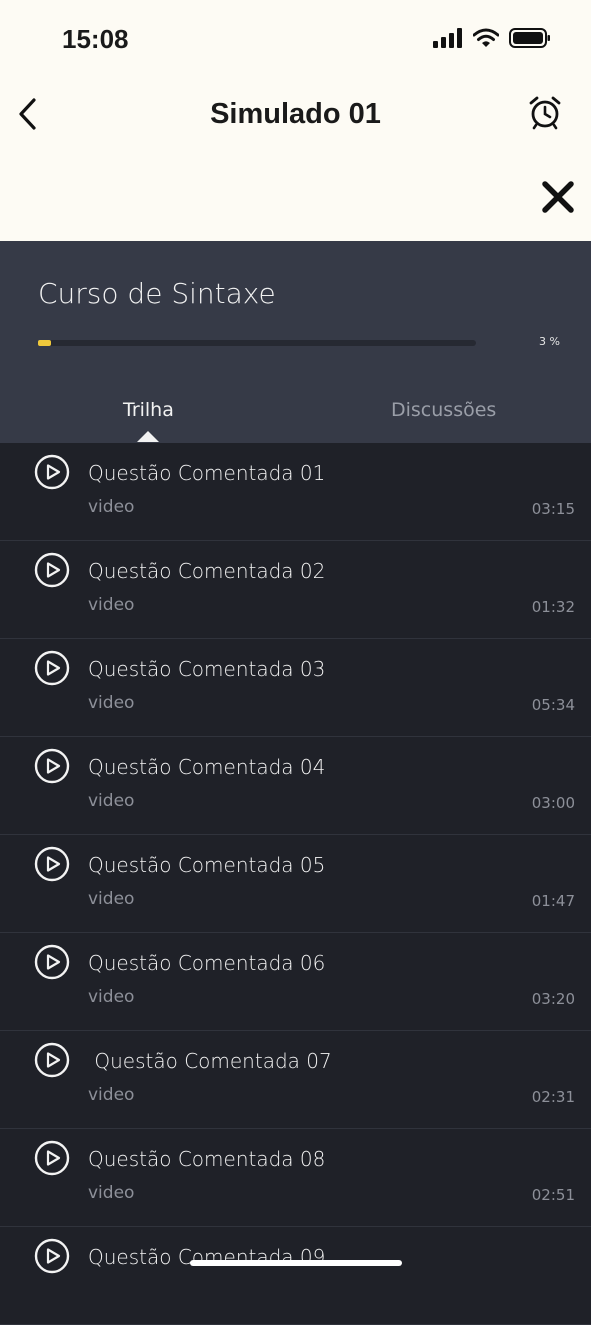  I want to click on tab-trilha: Trilha, so click(148, 410).